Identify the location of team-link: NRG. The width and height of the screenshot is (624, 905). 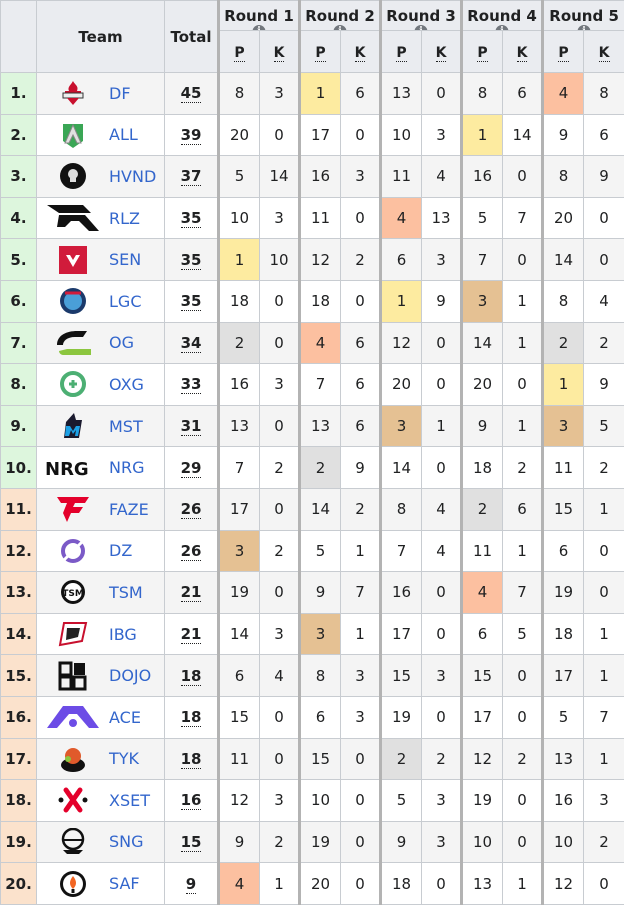
(126, 467).